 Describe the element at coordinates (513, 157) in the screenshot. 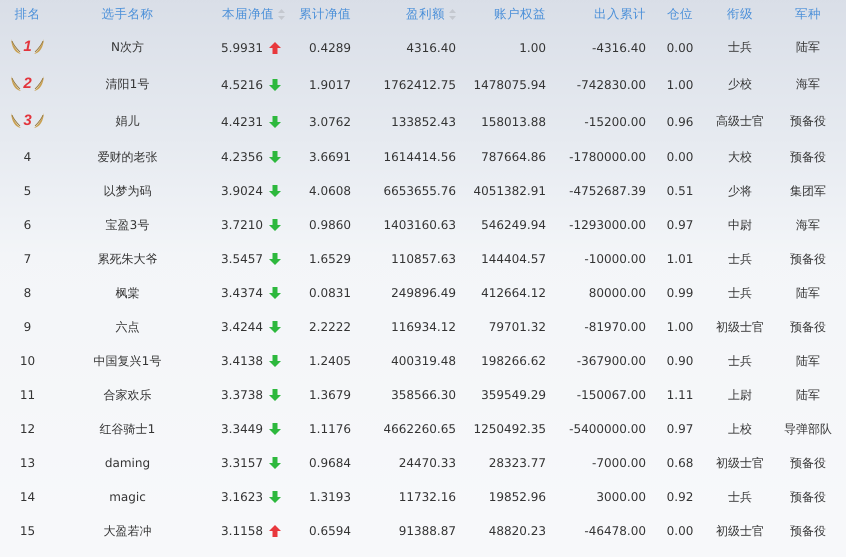

I see `table-cell: 787664.86` at that location.